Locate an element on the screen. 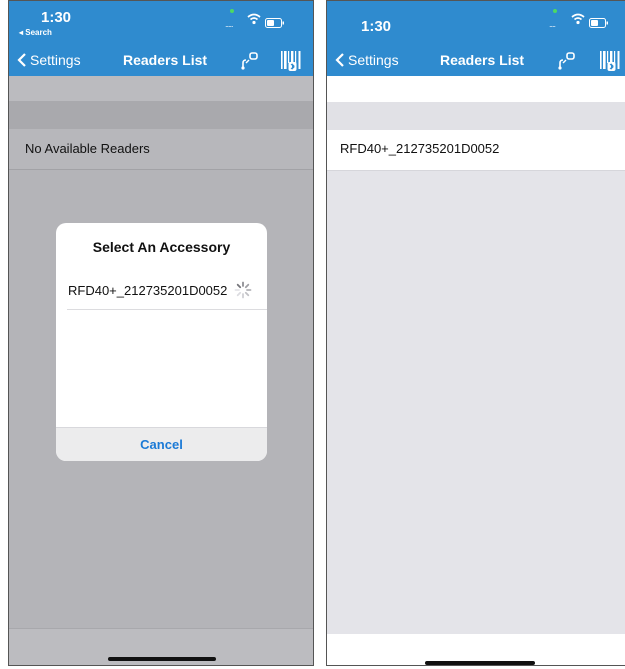 This screenshot has width=625, height=669. reader-row: RFD40+_212735201D0052 is located at coordinates (476, 150).